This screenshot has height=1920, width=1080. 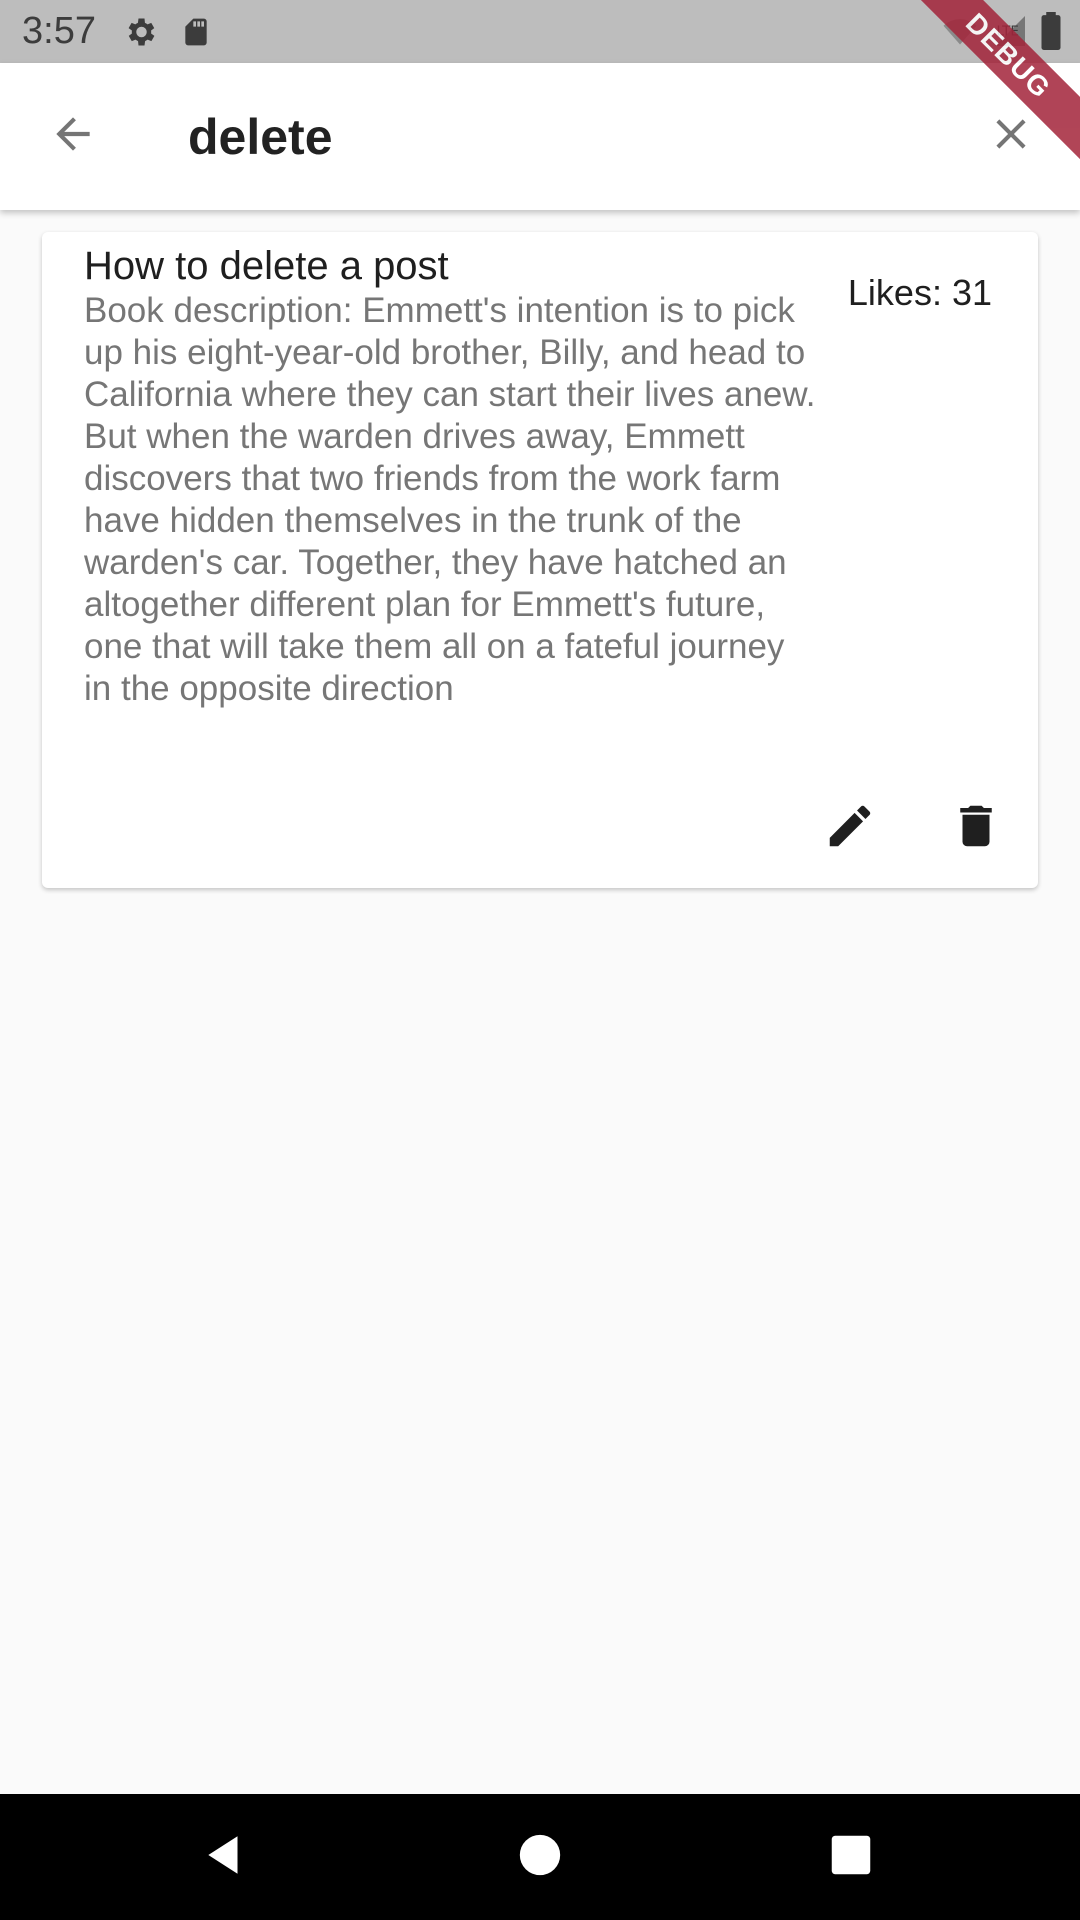 I want to click on sd-card-icon, so click(x=196, y=34).